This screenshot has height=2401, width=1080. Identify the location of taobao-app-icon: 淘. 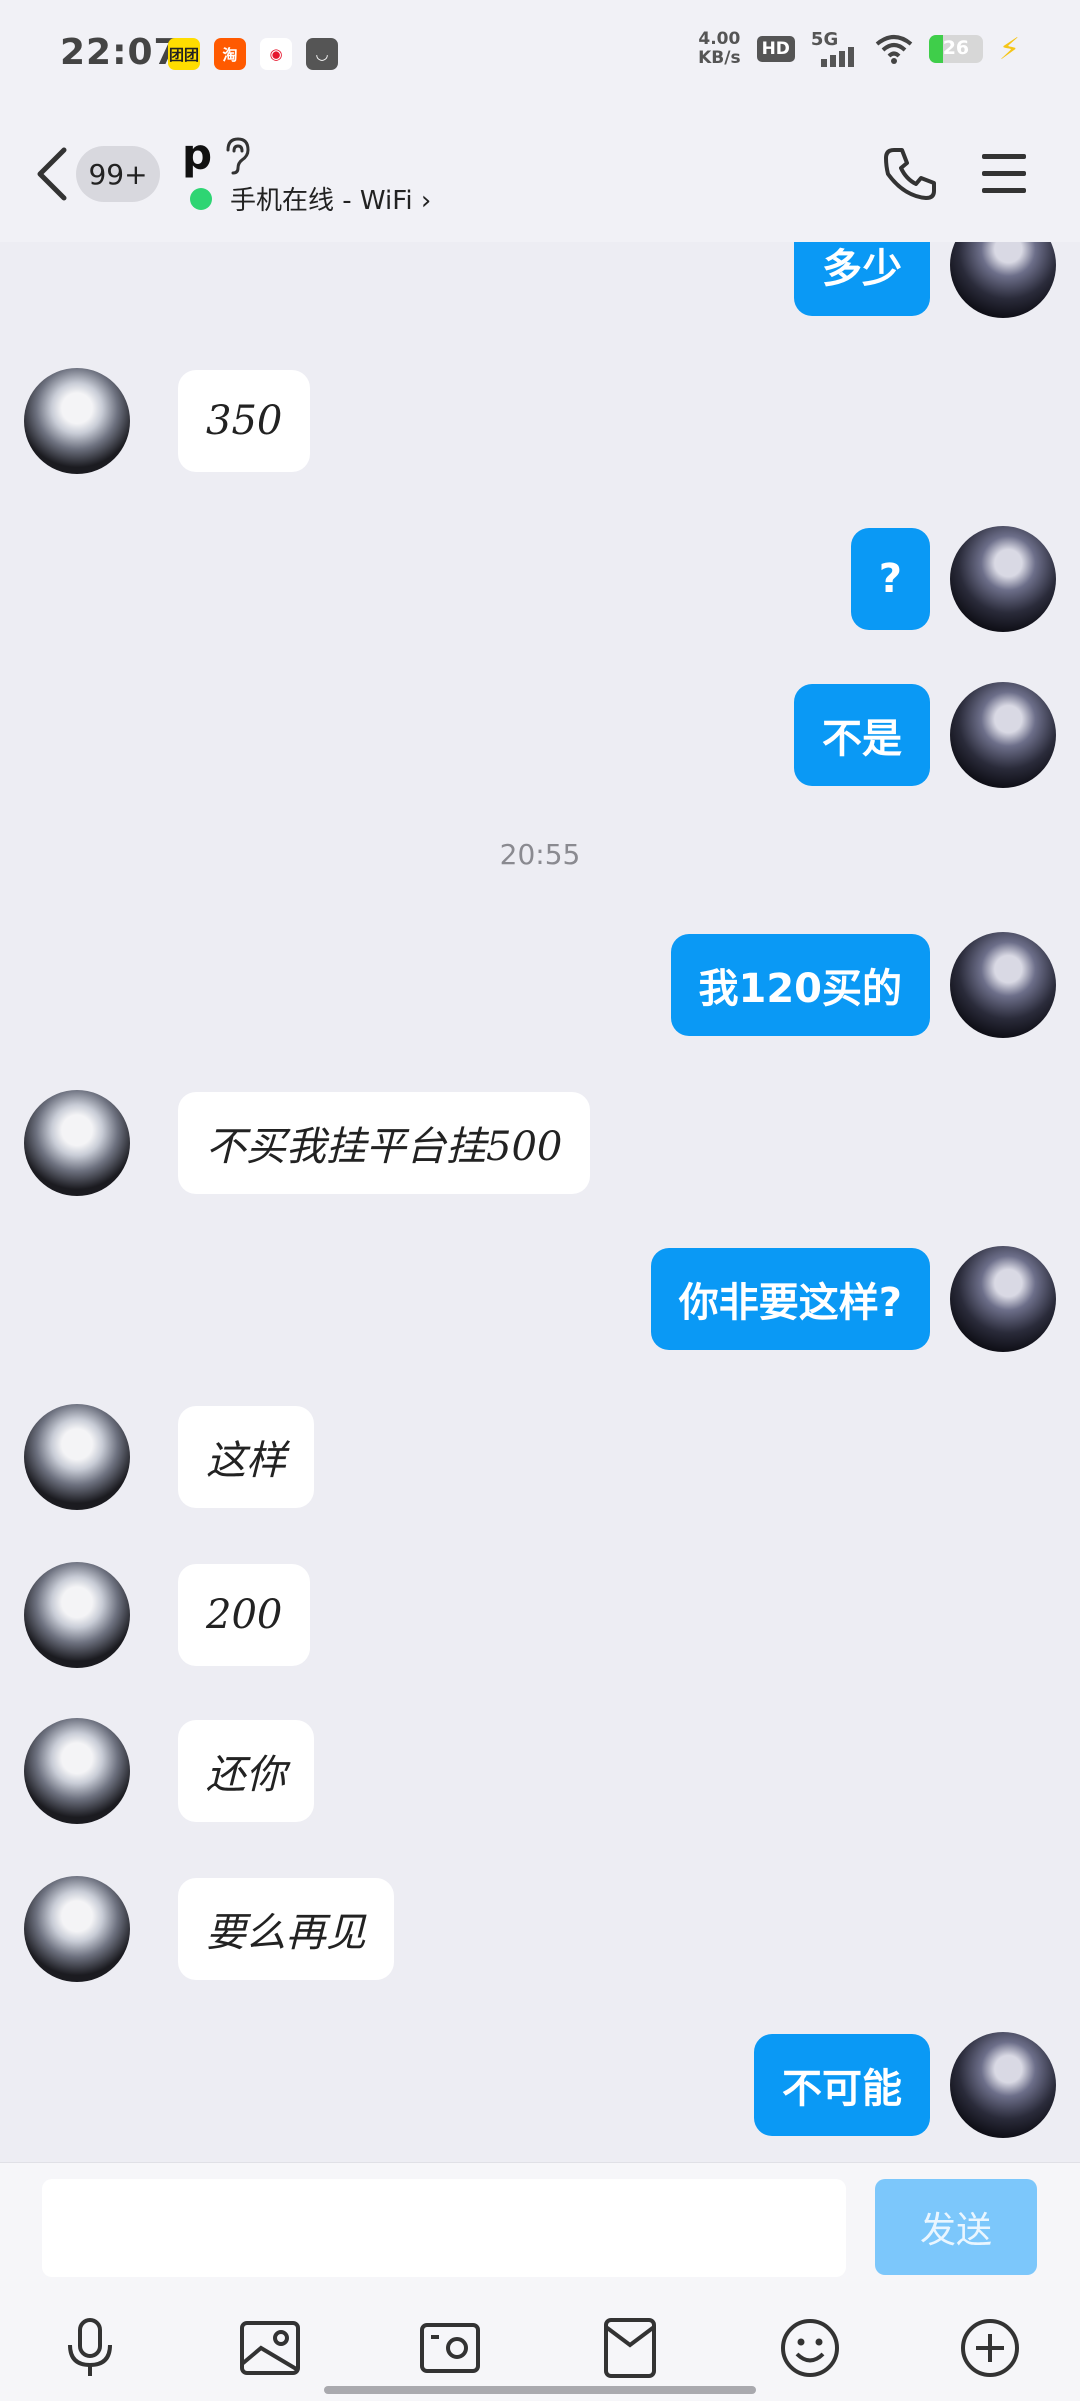
(230, 54).